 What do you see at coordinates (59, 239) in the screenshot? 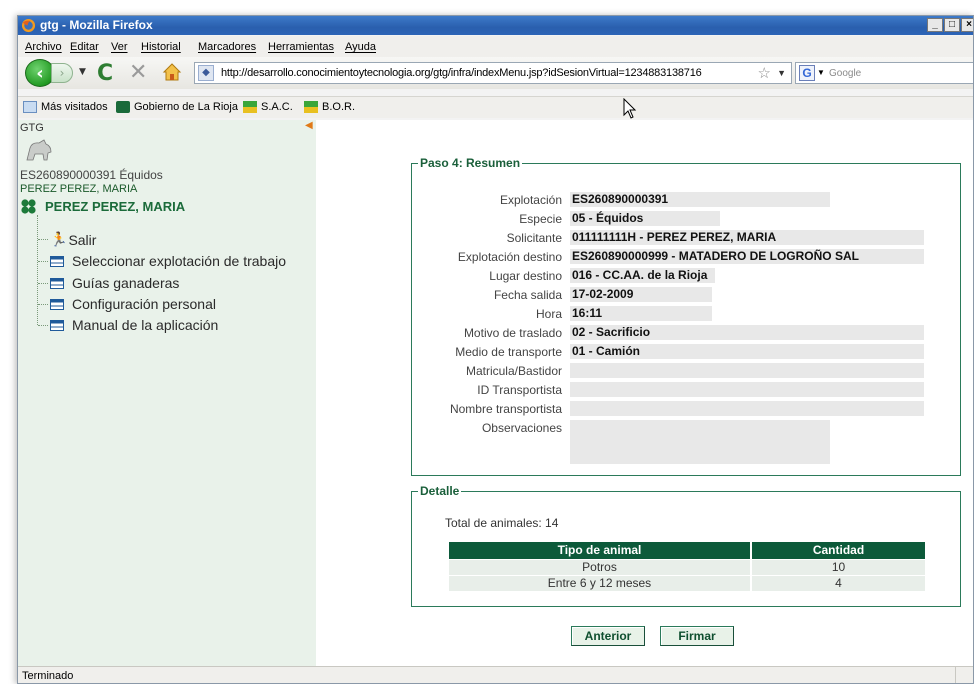
I see `exit-runner-icon: 🏃` at bounding box center [59, 239].